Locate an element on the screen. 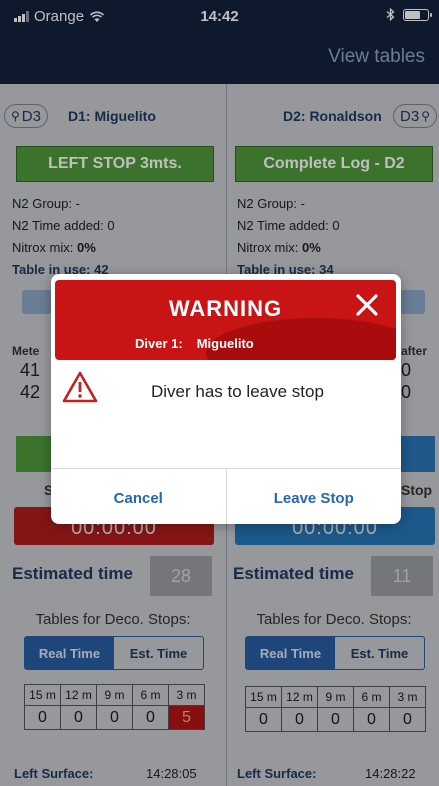 Image resolution: width=439 pixels, height=786 pixels. close-icon is located at coordinates (367, 305).